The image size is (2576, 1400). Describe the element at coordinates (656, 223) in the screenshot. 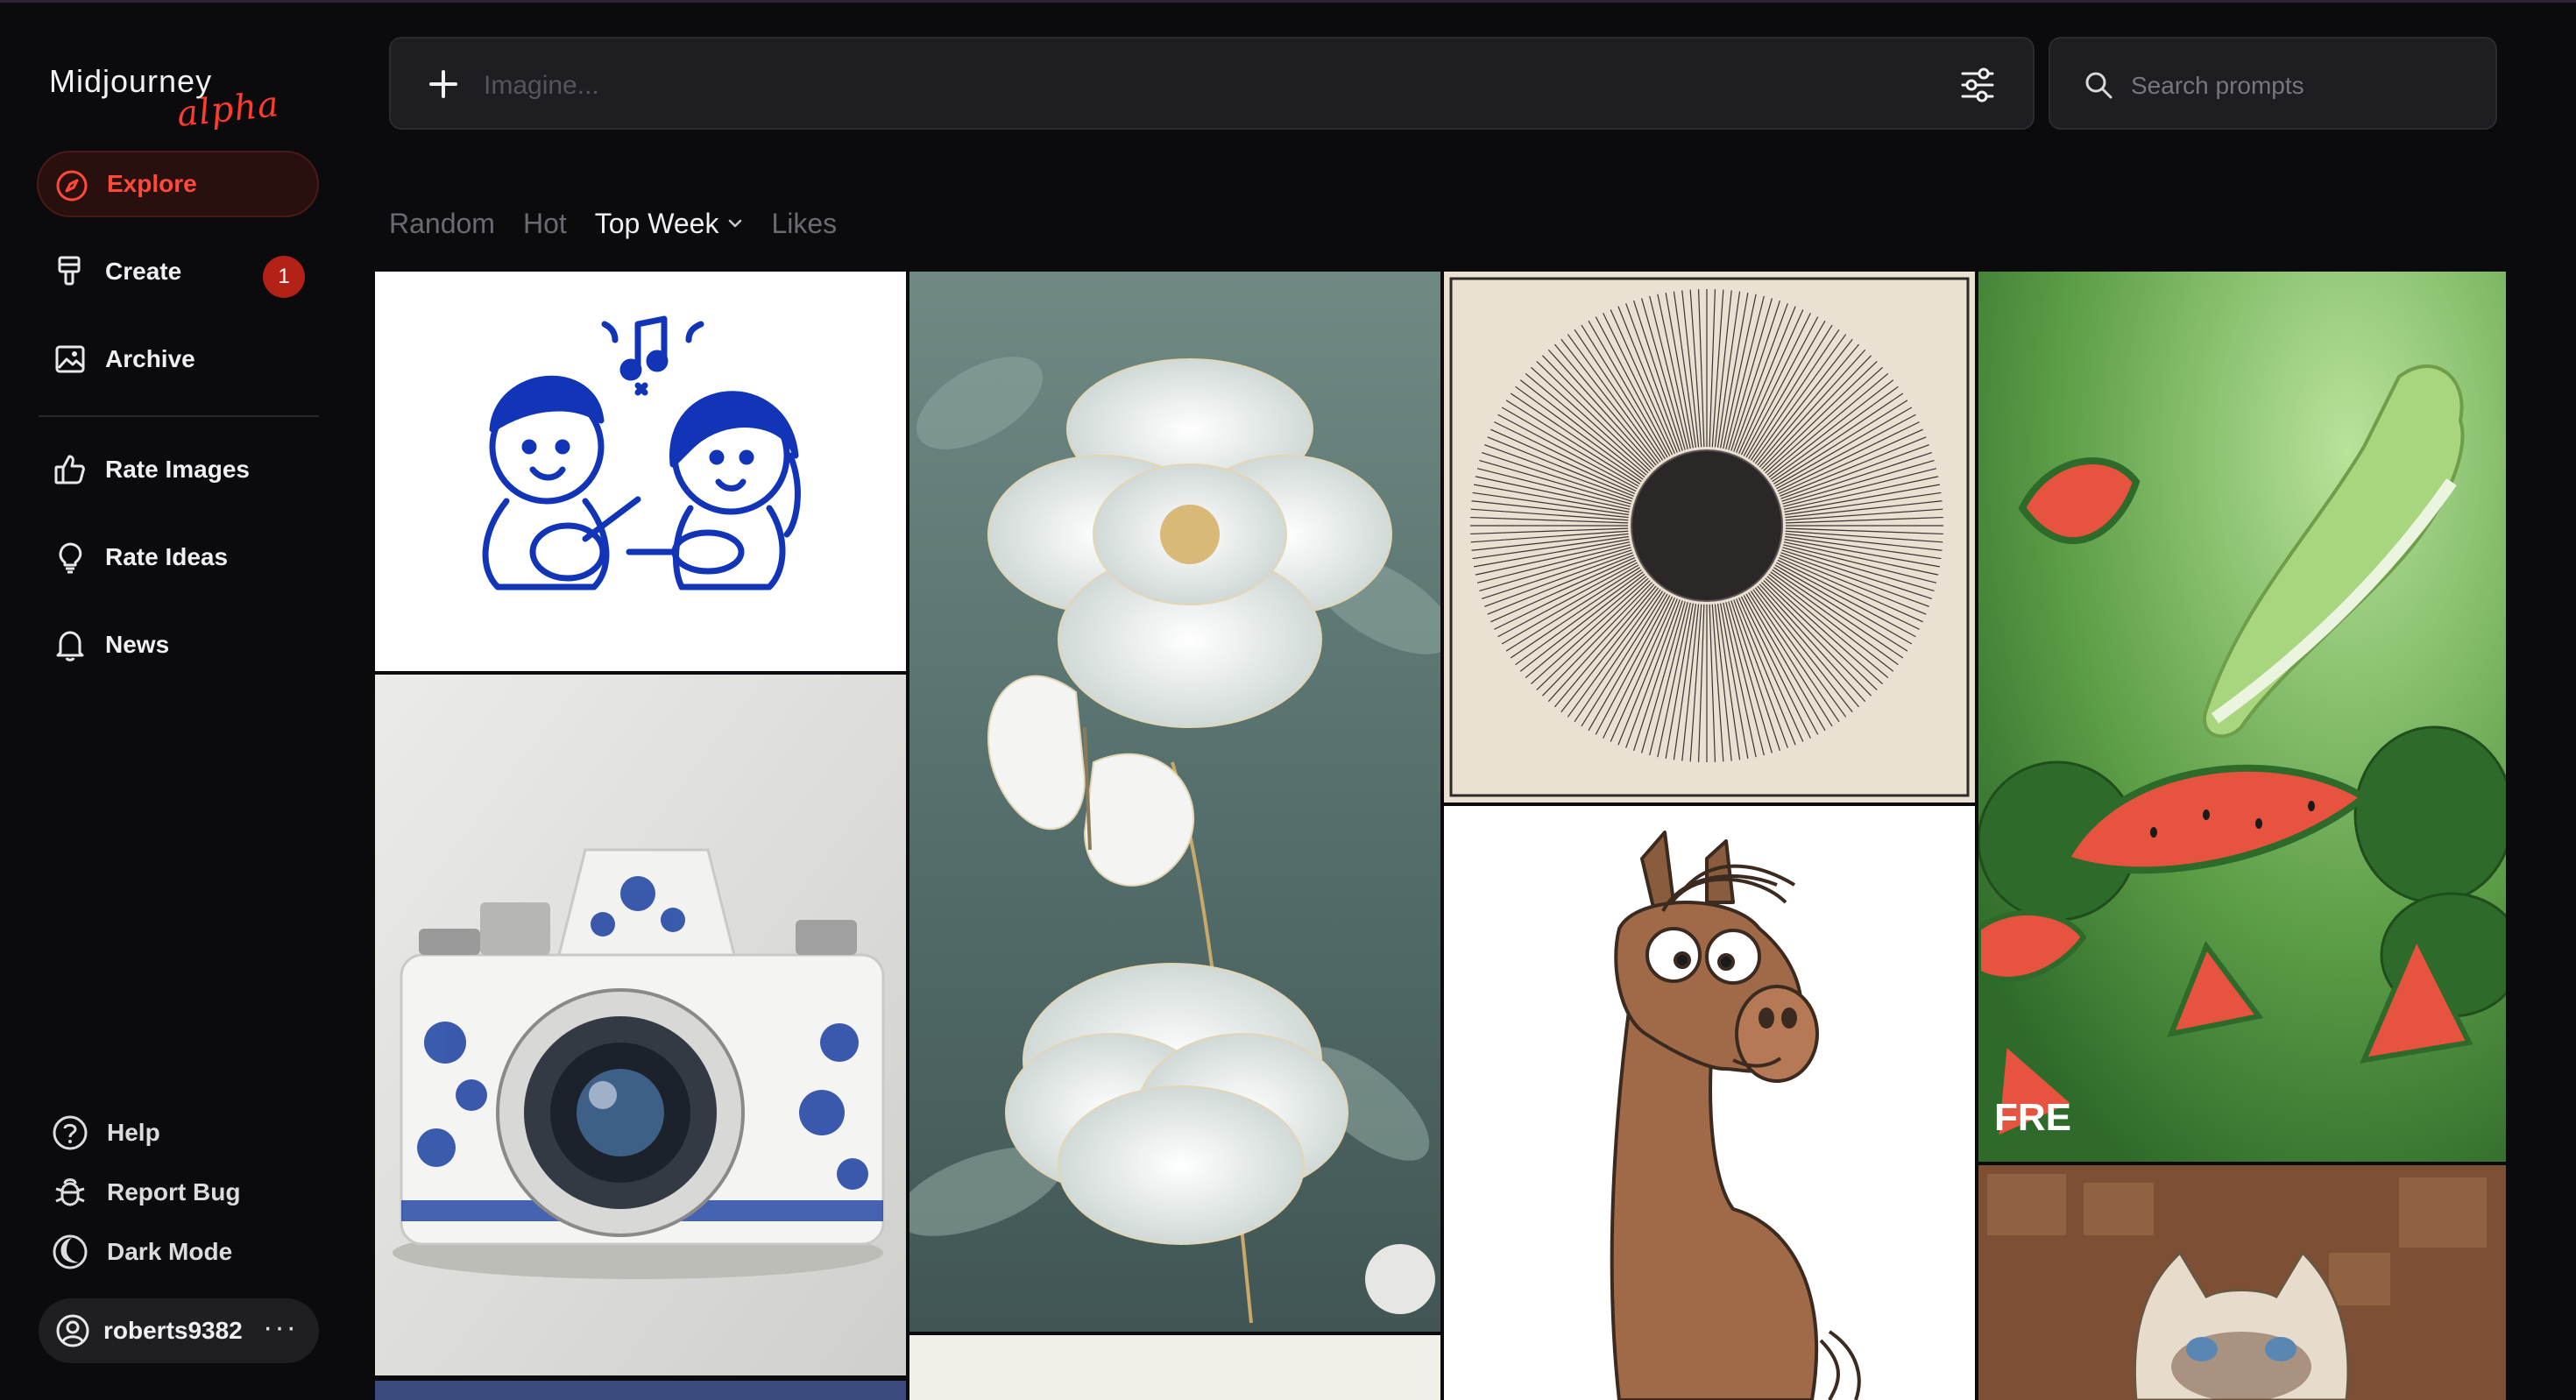

I see `tab-label: Top Week` at that location.